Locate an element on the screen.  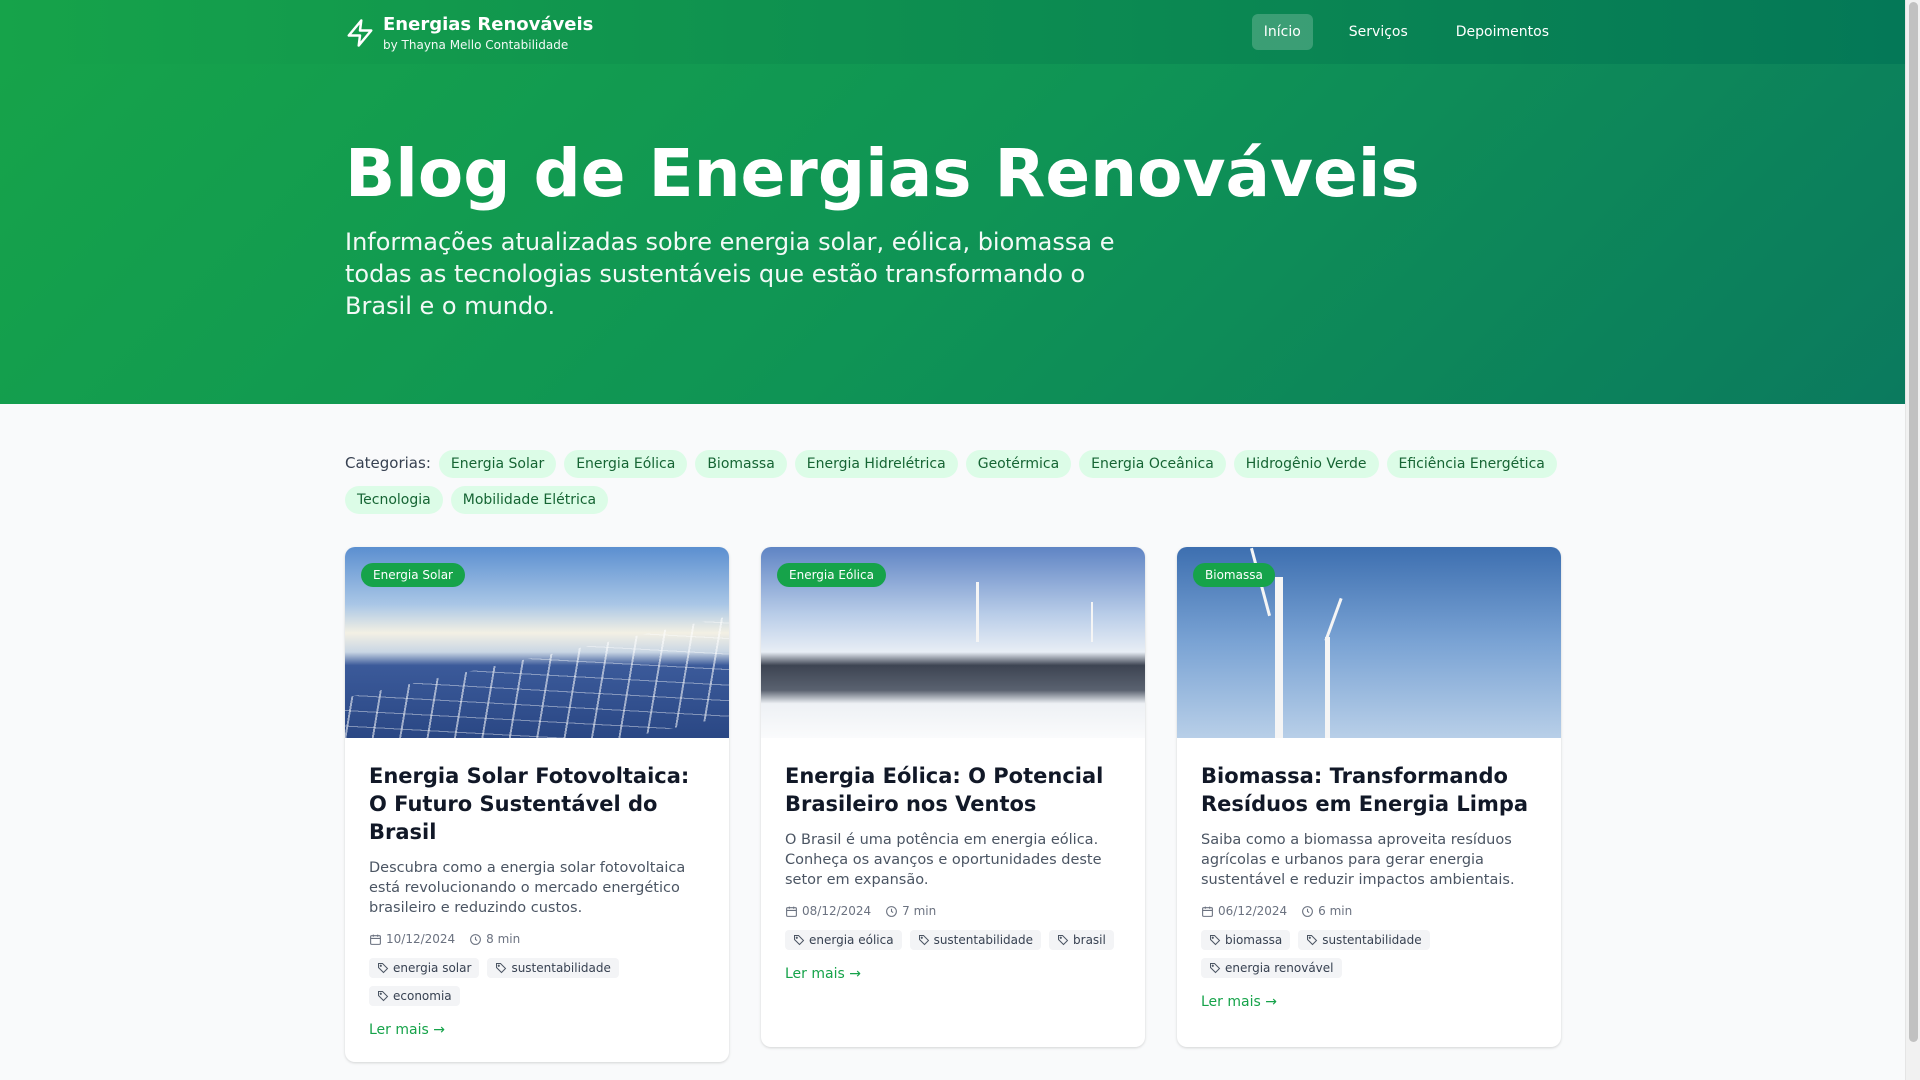
main-nav: Início Serviços Depoimentos is located at coordinates (1406, 32).